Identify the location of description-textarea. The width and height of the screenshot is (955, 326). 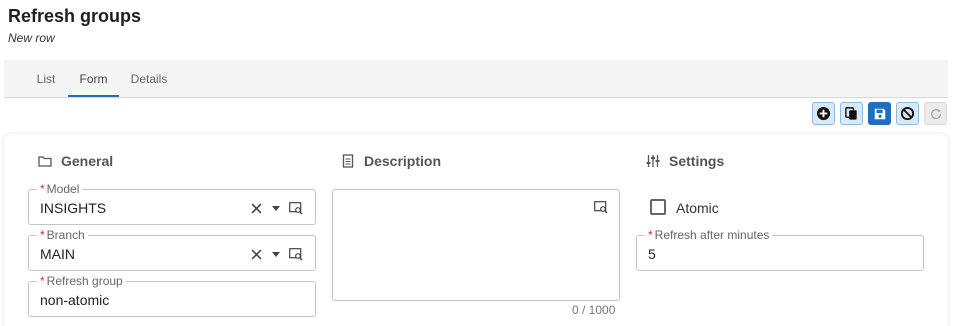
(476, 245).